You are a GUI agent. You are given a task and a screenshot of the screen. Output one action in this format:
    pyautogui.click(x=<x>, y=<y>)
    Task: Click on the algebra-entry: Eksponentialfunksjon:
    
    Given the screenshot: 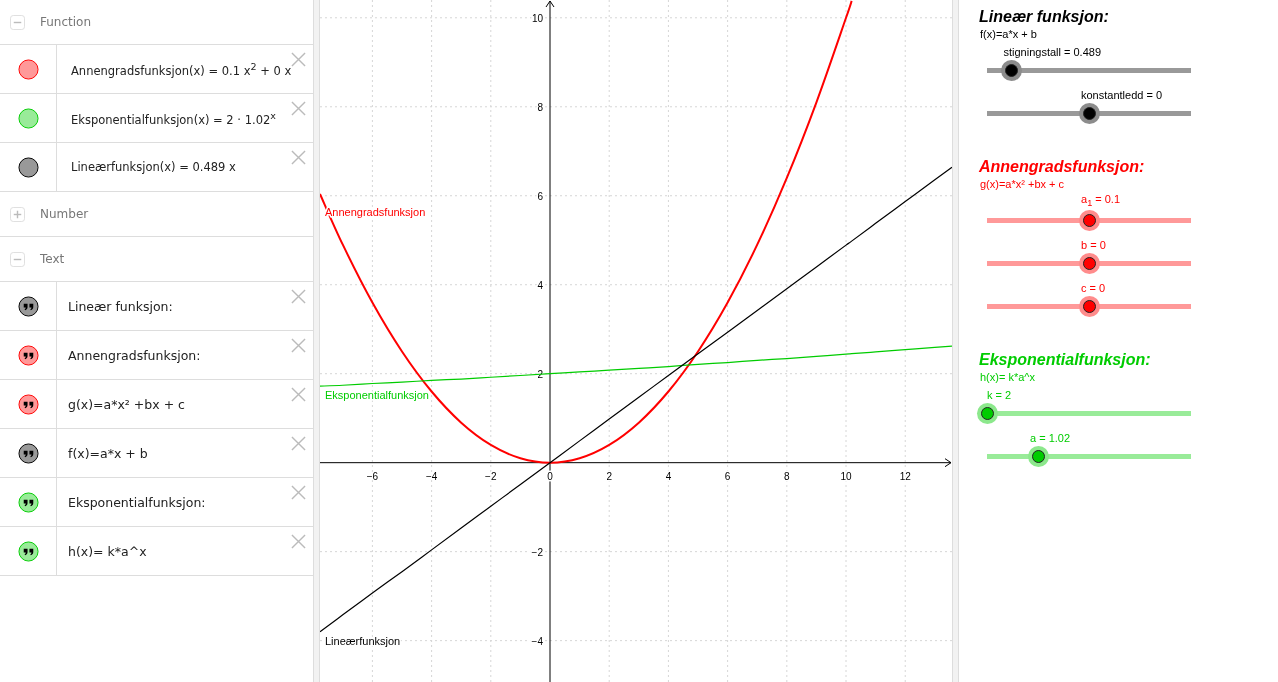 What is the action you would take?
    pyautogui.click(x=137, y=502)
    